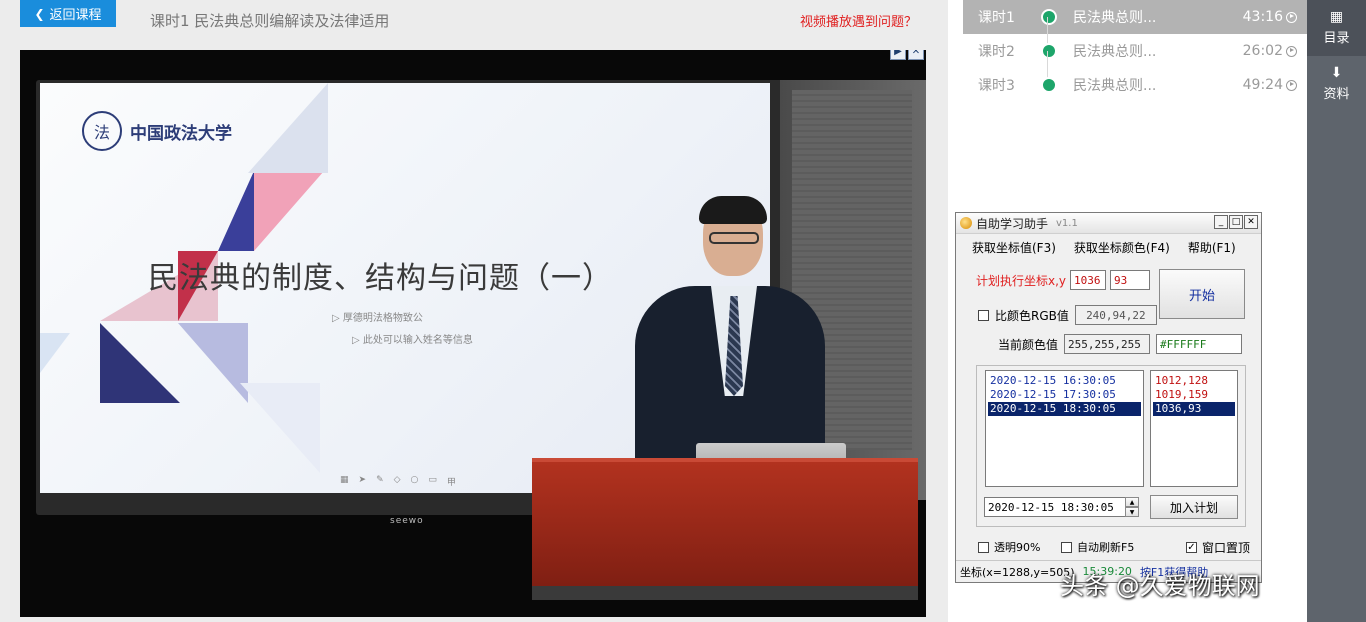 The image size is (1366, 622). I want to click on compare-color-checkbox, so click(983, 315).